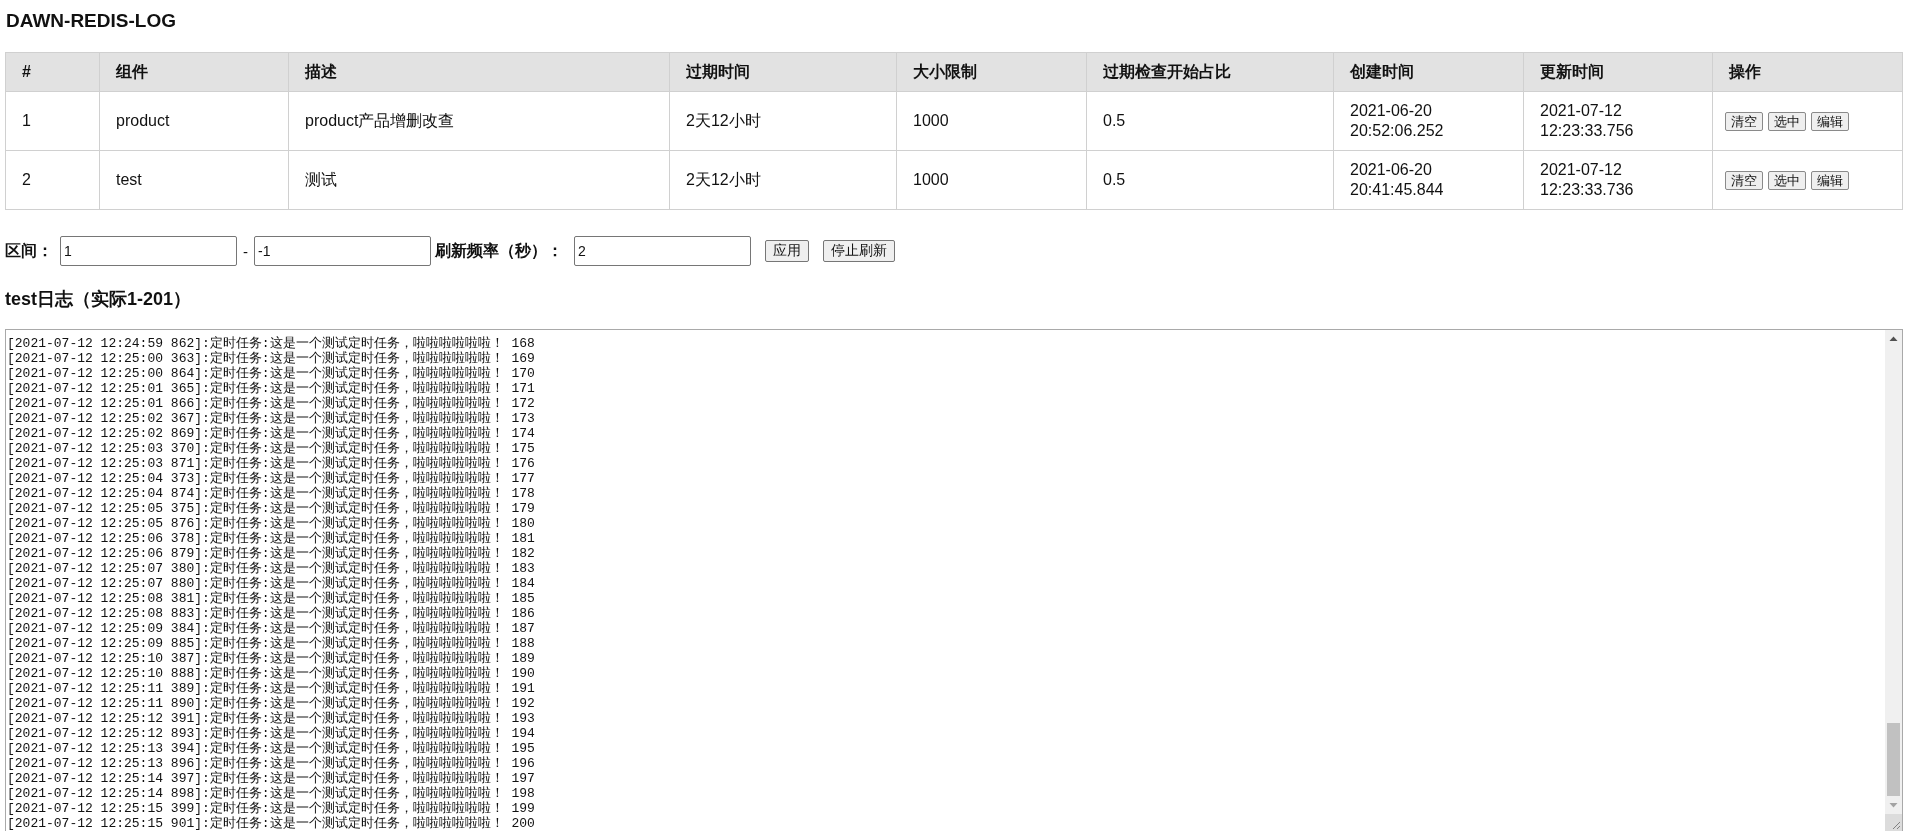 The image size is (1907, 831). Describe the element at coordinates (1807, 72) in the screenshot. I see `column-header: 操作` at that location.